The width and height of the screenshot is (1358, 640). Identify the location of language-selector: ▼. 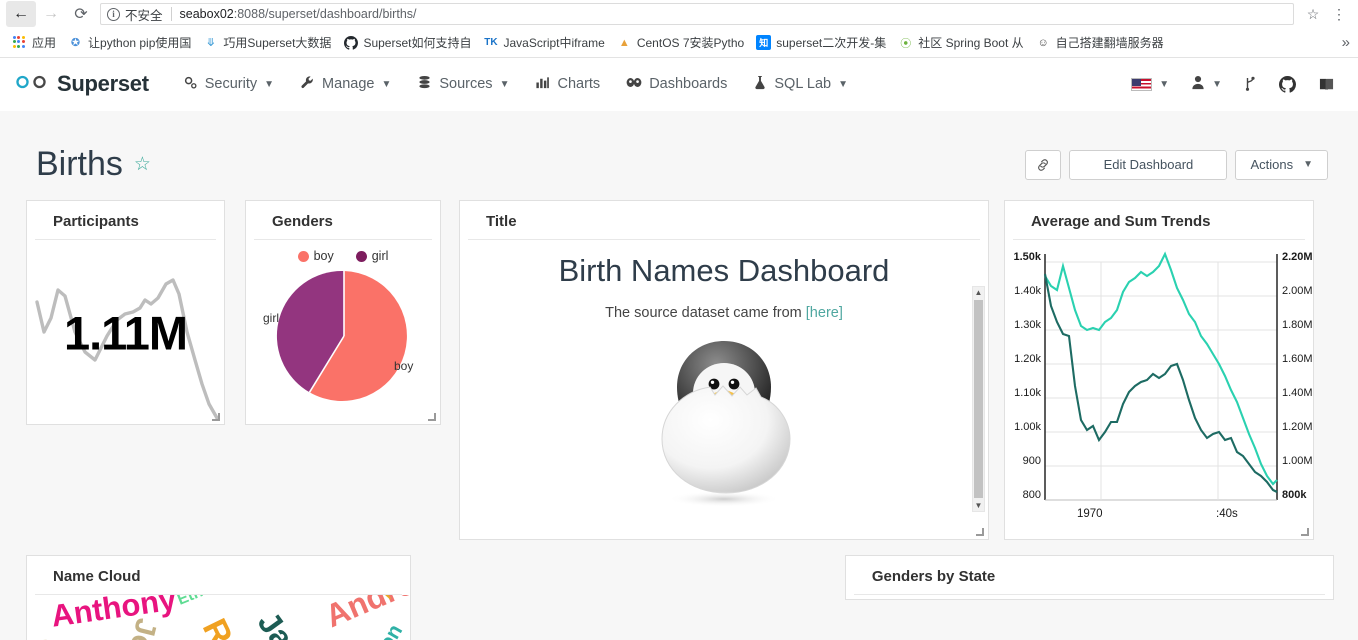
(1150, 84).